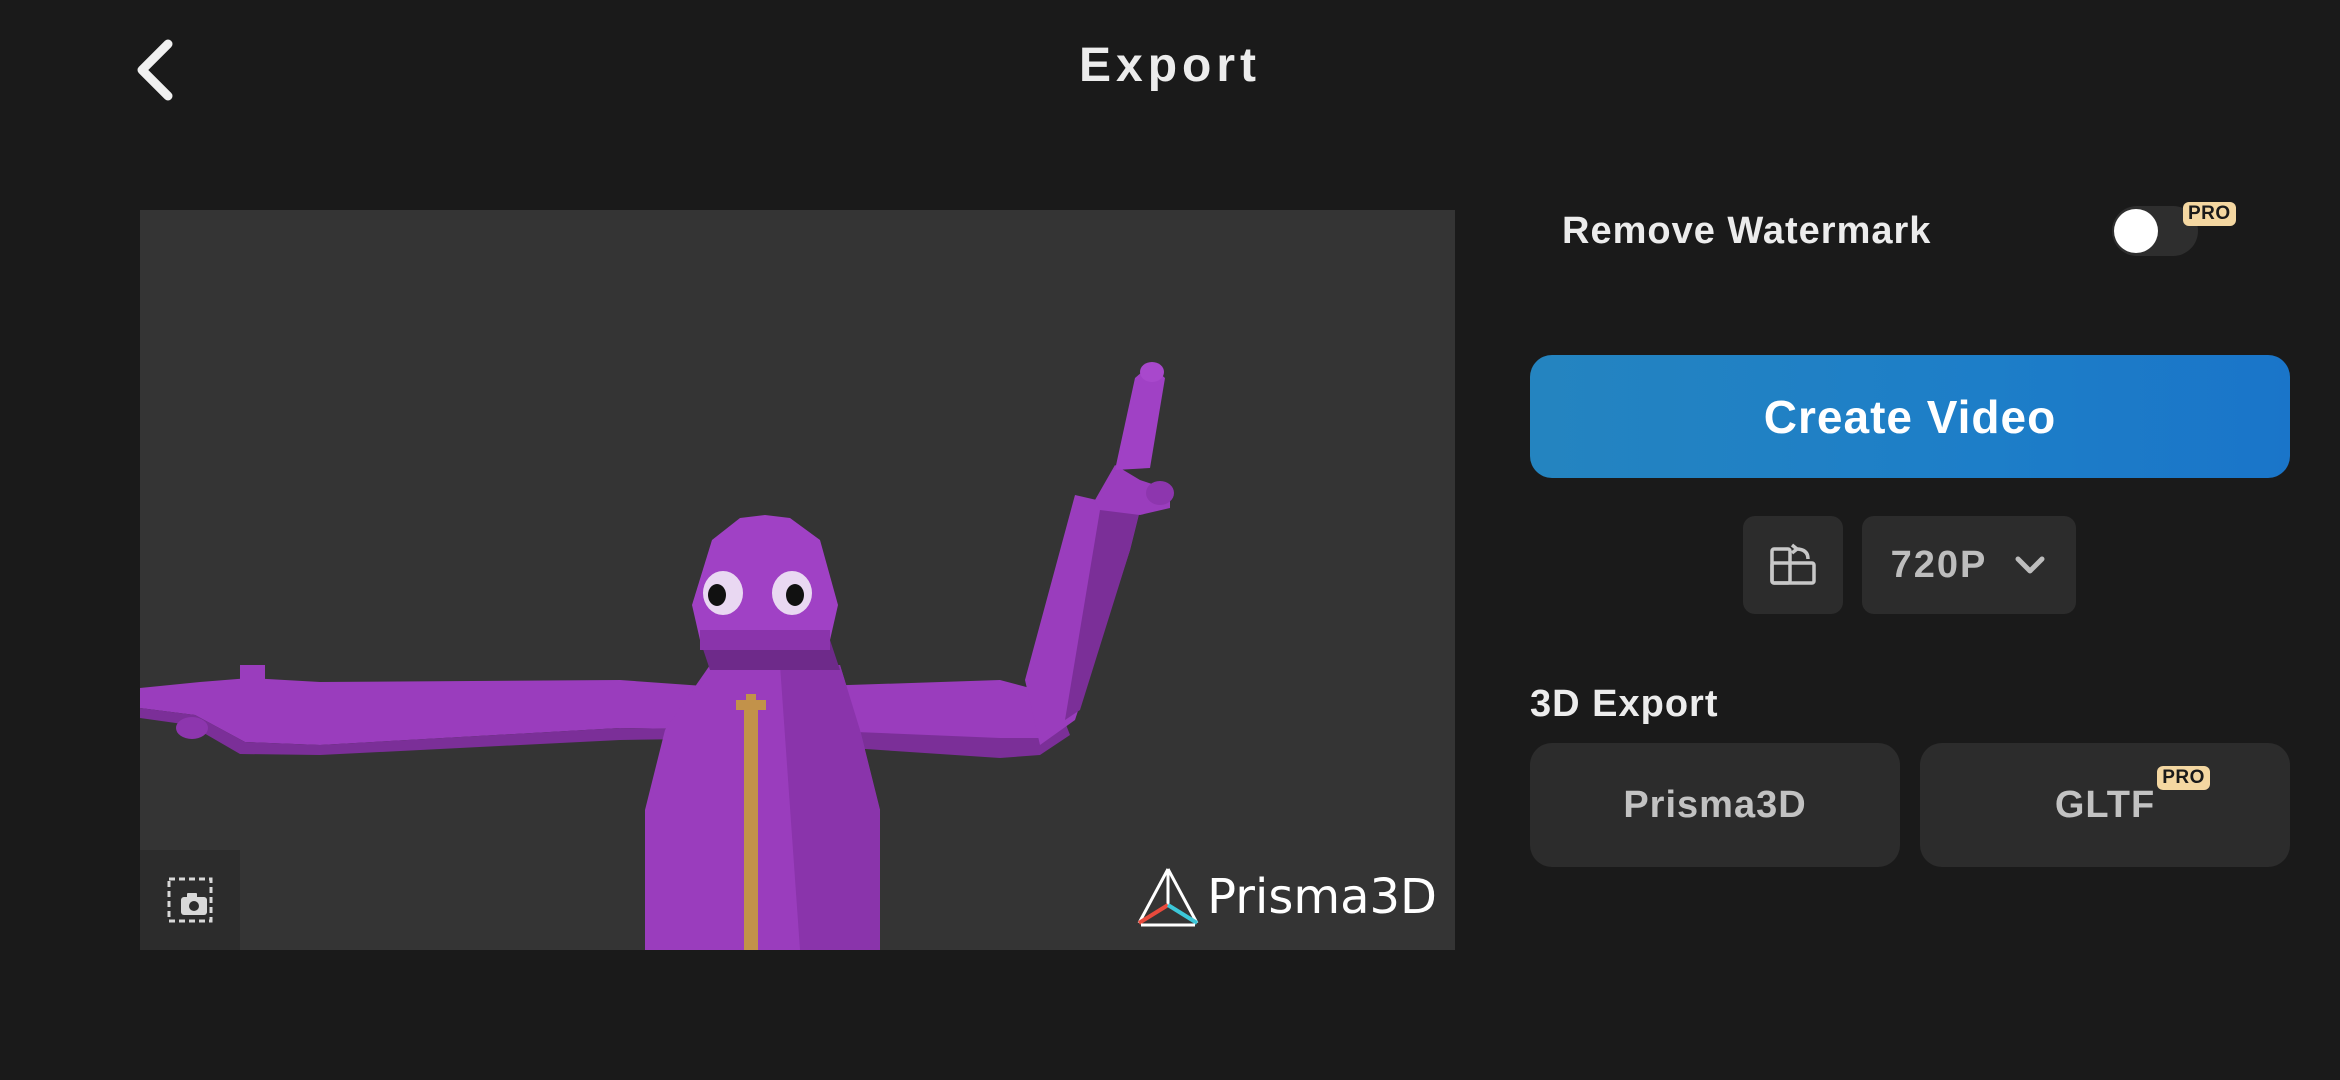 The width and height of the screenshot is (2340, 1080). I want to click on orientation-rotate-icon, so click(1793, 564).